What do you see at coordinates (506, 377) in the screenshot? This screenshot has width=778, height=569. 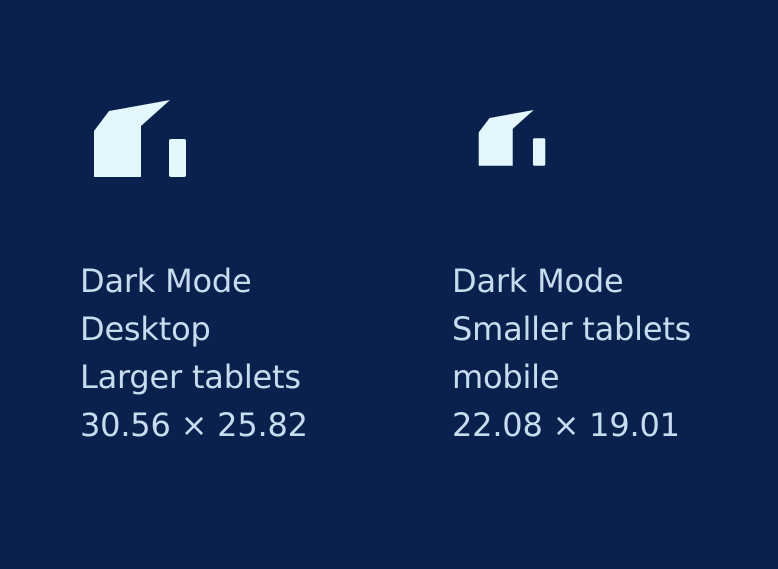 I see `device-label-secondary: mobile` at bounding box center [506, 377].